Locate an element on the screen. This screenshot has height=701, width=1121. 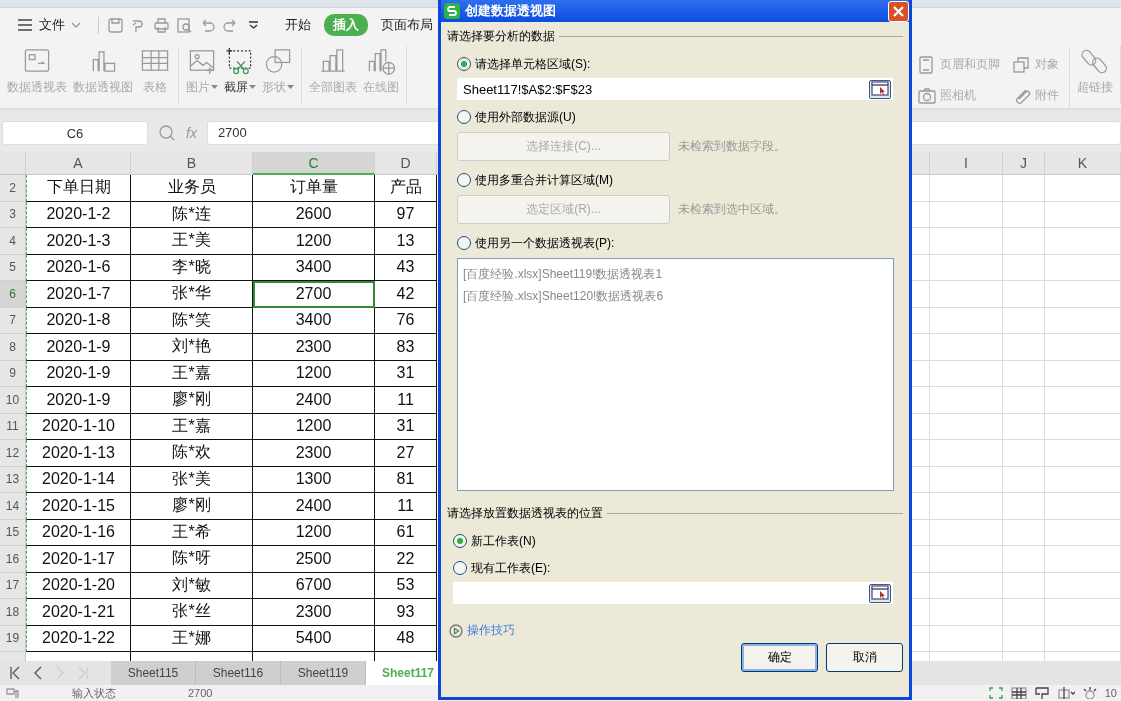
dialog-title: 创建数据透视图 is located at coordinates (510, 11).